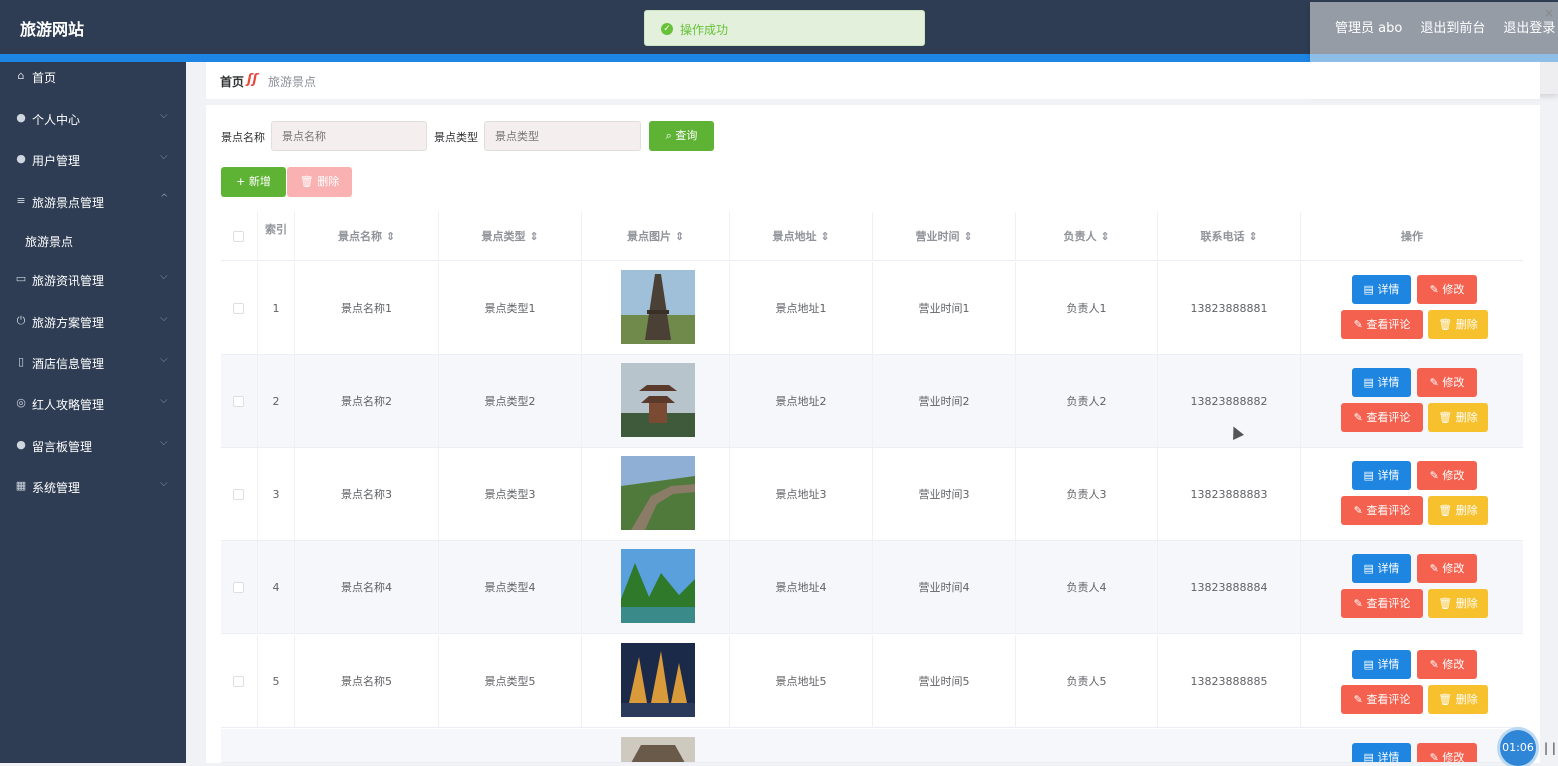 The image size is (1558, 766). I want to click on top-nav: 管理员 abo 退出到前台 退出登录, so click(1445, 26).